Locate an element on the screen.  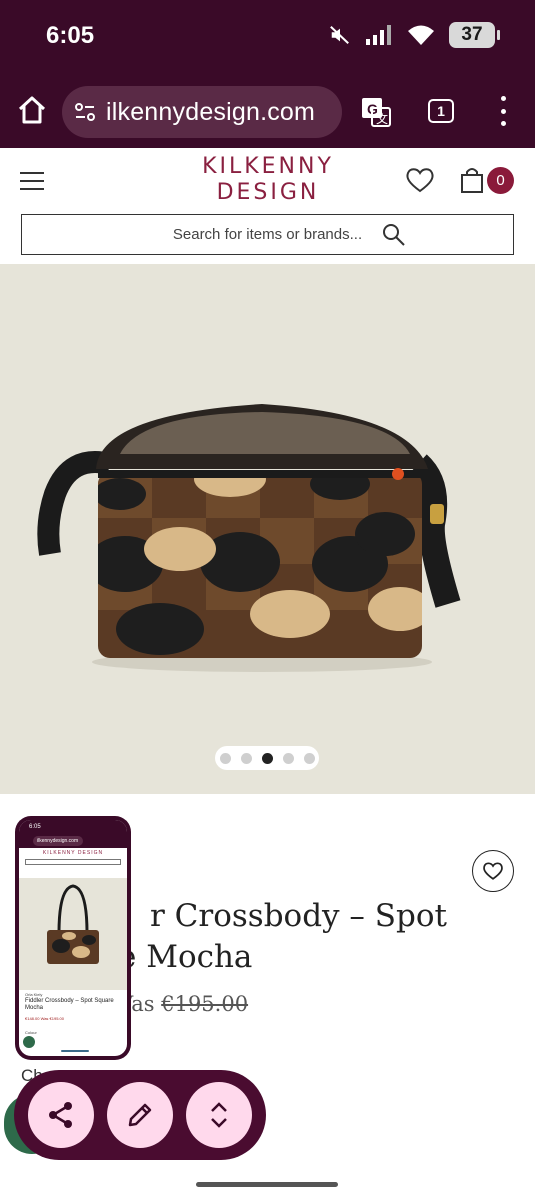
add-to-wishlist-button is located at coordinates (493, 871).